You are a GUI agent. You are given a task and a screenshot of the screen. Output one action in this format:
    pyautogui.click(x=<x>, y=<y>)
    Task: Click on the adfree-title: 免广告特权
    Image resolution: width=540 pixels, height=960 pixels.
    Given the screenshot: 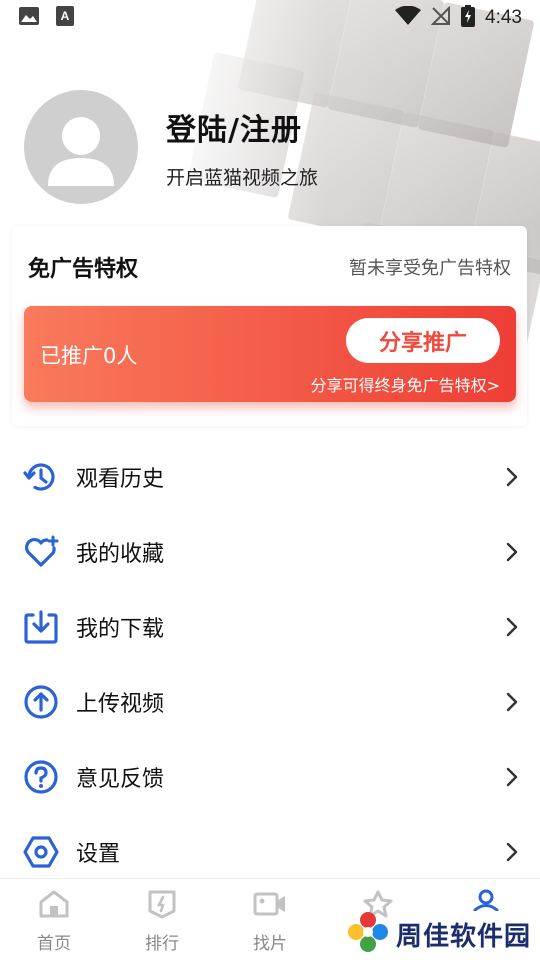 What is the action you would take?
    pyautogui.click(x=83, y=269)
    